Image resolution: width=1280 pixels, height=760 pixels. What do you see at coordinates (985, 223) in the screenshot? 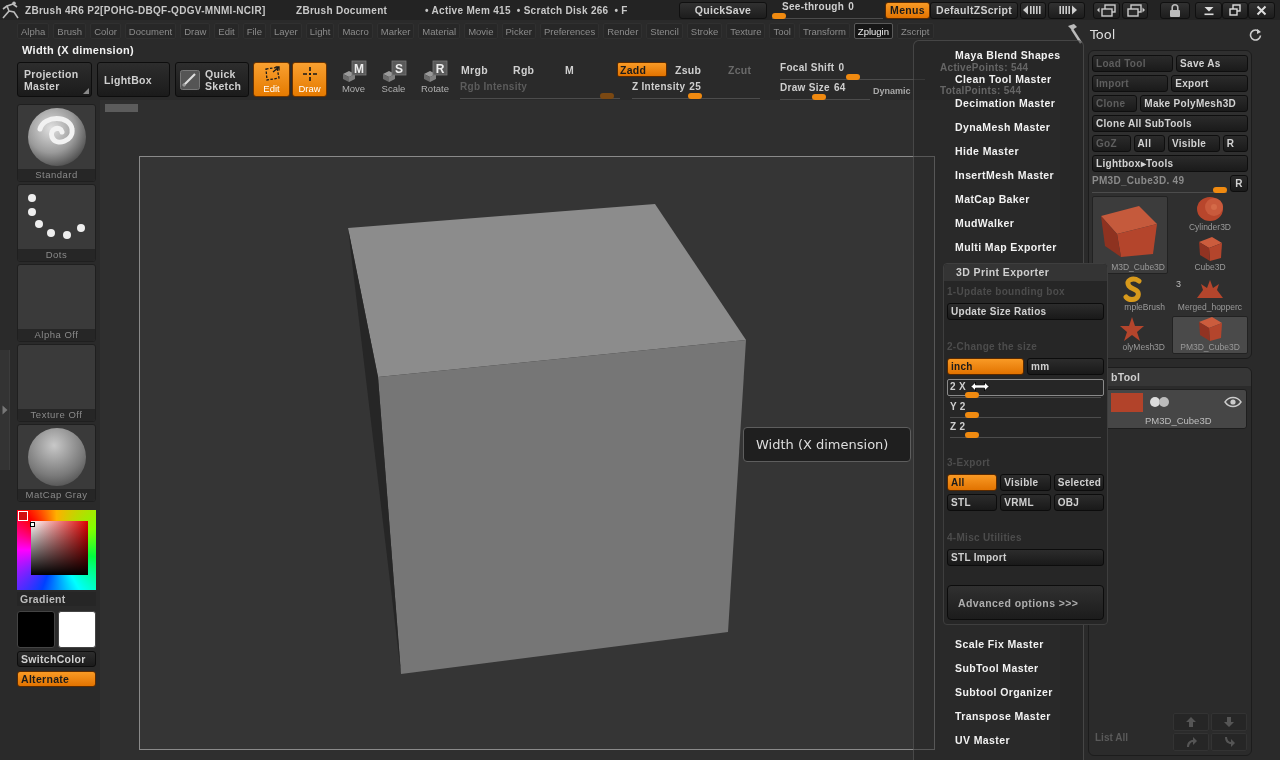
I see `menu-item: MudWalker` at bounding box center [985, 223].